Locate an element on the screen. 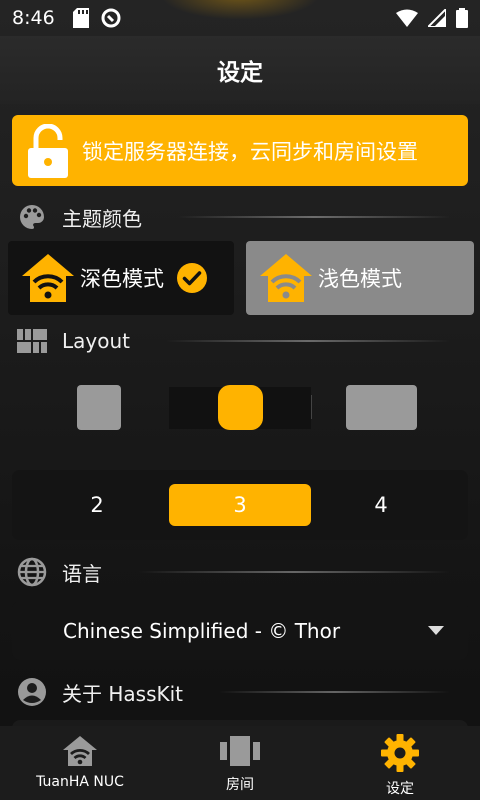 This screenshot has height=800, width=480. layout-option-square is located at coordinates (99, 407).